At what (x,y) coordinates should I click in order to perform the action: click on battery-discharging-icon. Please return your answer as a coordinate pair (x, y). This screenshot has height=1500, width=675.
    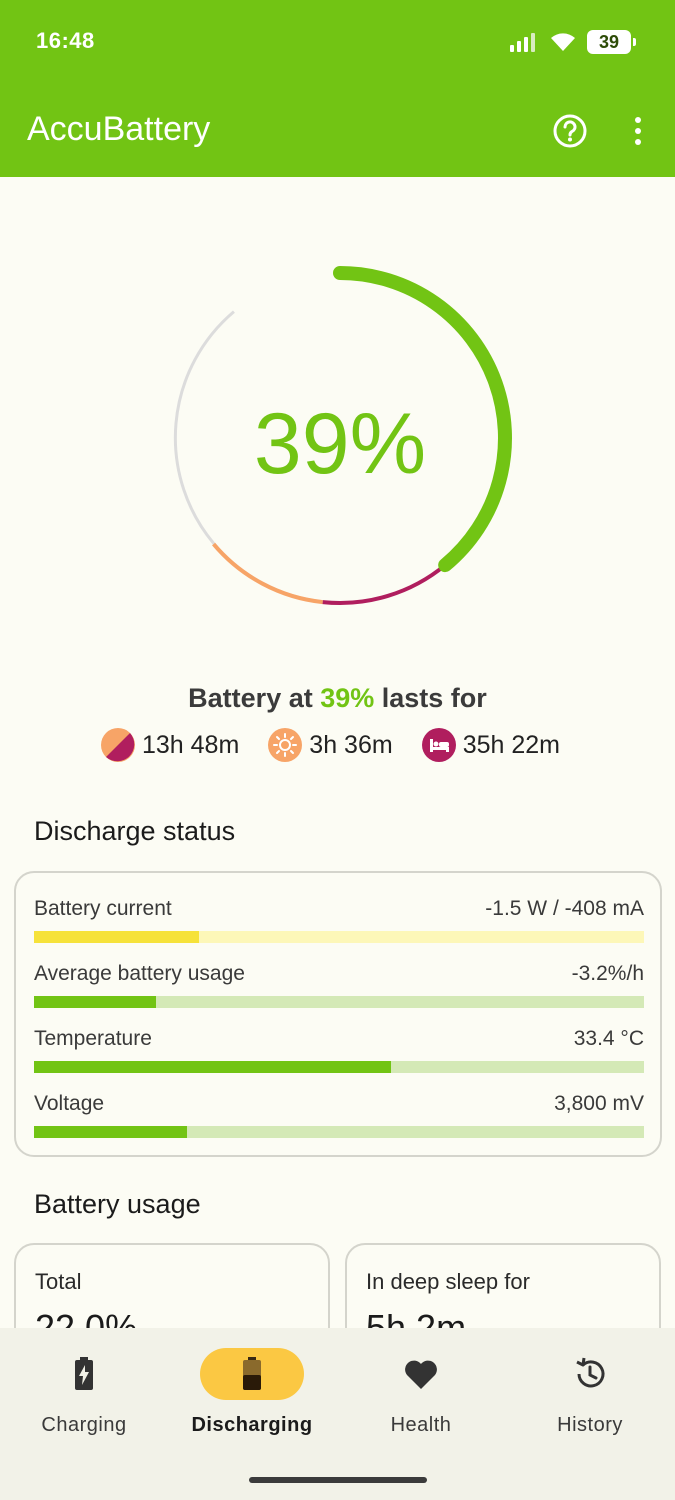
    Looking at the image, I should click on (252, 1373).